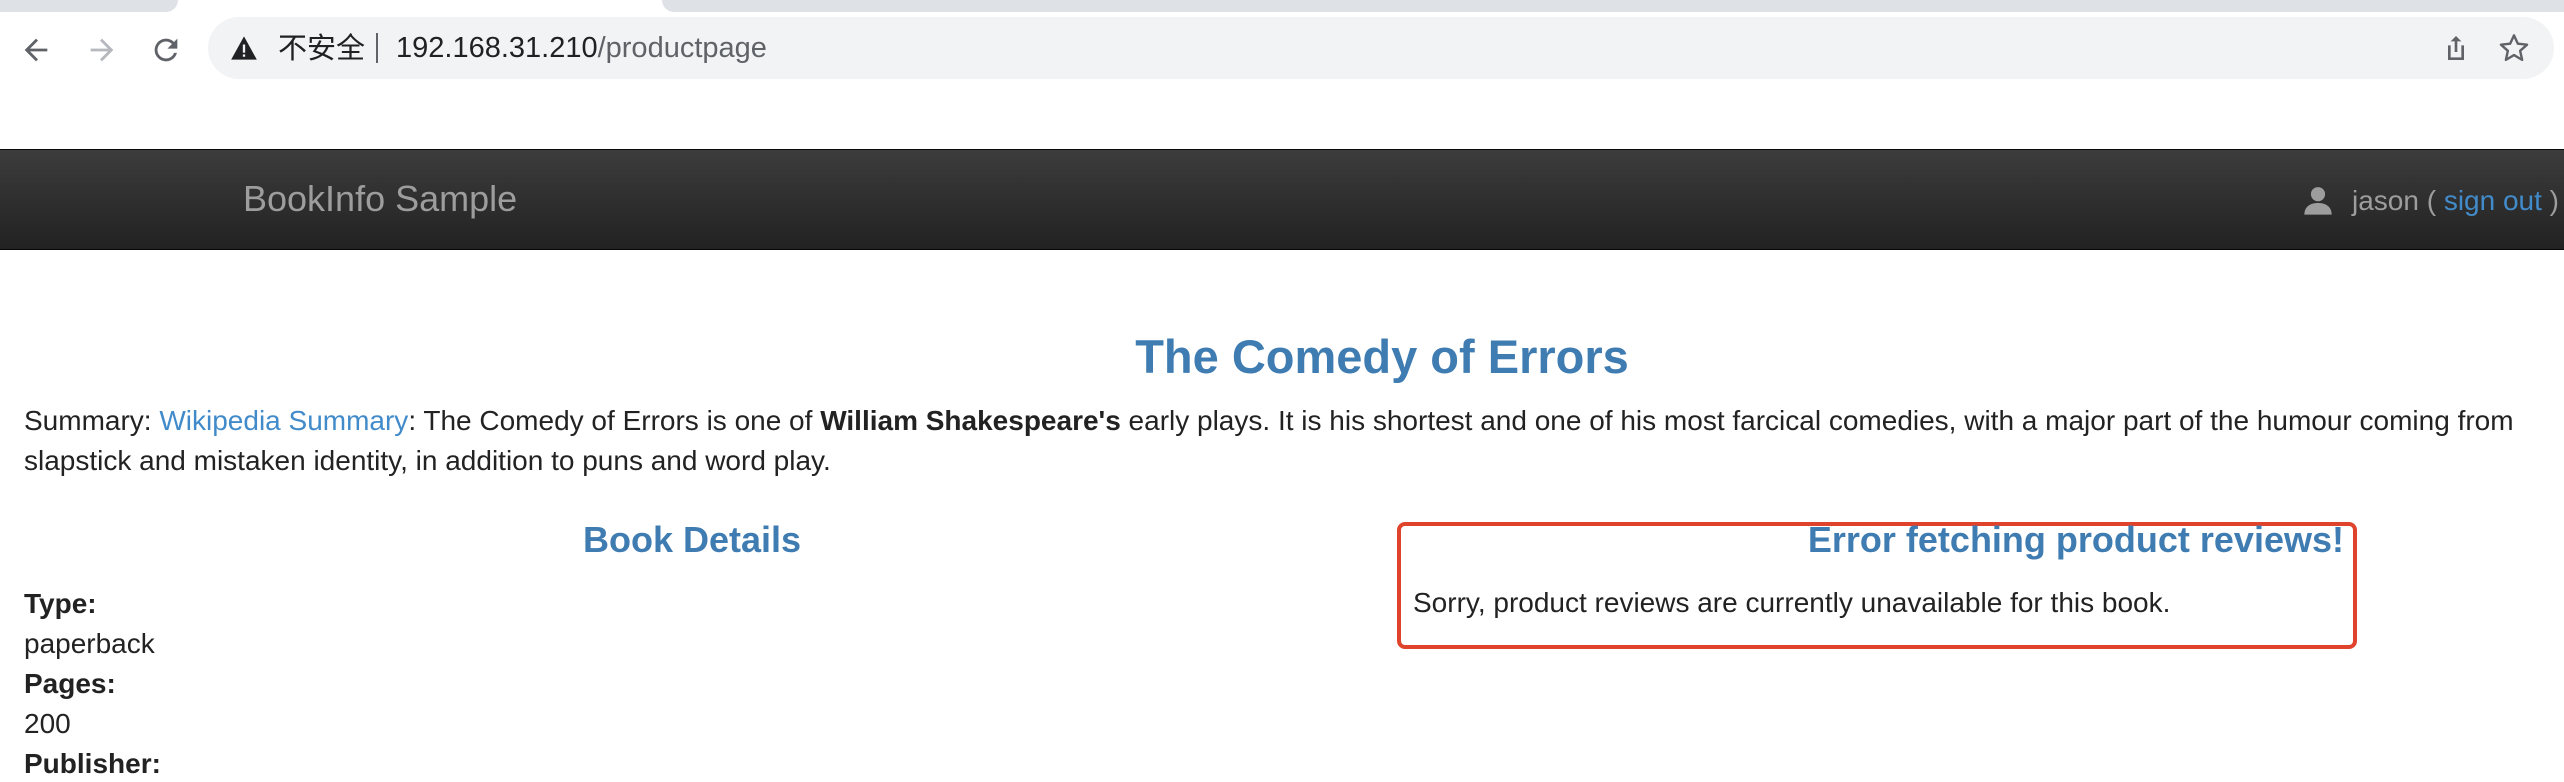 This screenshot has height=782, width=2564. Describe the element at coordinates (92, 763) in the screenshot. I see `publisher-label: Publisher:` at that location.